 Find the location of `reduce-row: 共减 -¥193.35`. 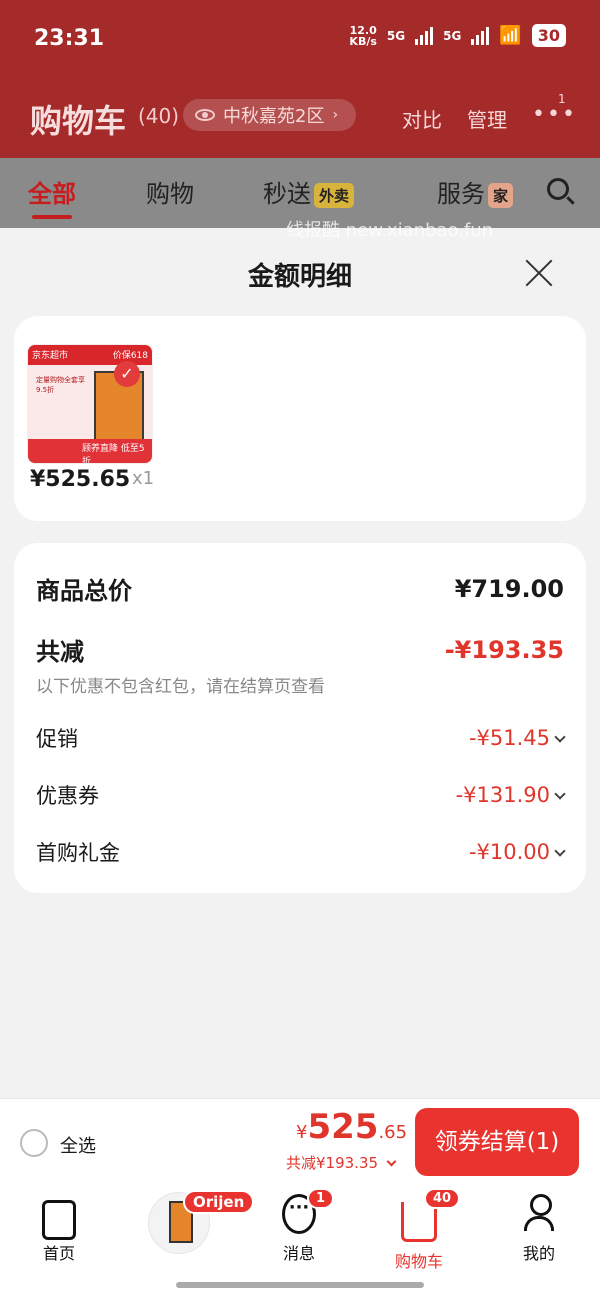

reduce-row: 共减 -¥193.35 is located at coordinates (300, 649).